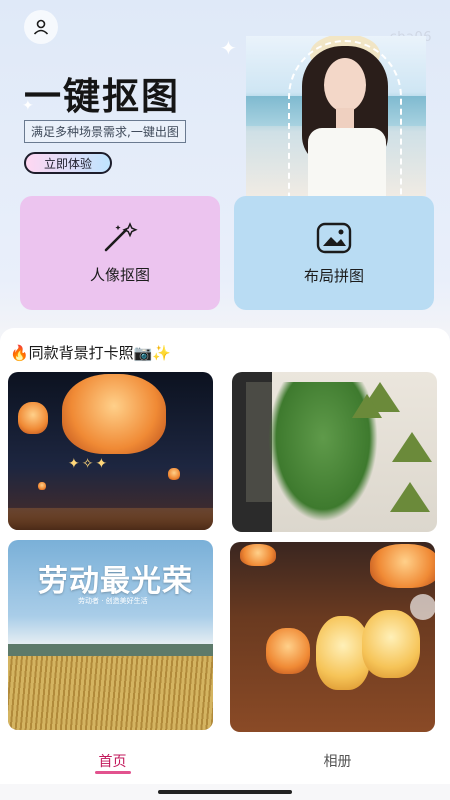 This screenshot has width=450, height=800. I want to click on user-icon, so click(41, 27).